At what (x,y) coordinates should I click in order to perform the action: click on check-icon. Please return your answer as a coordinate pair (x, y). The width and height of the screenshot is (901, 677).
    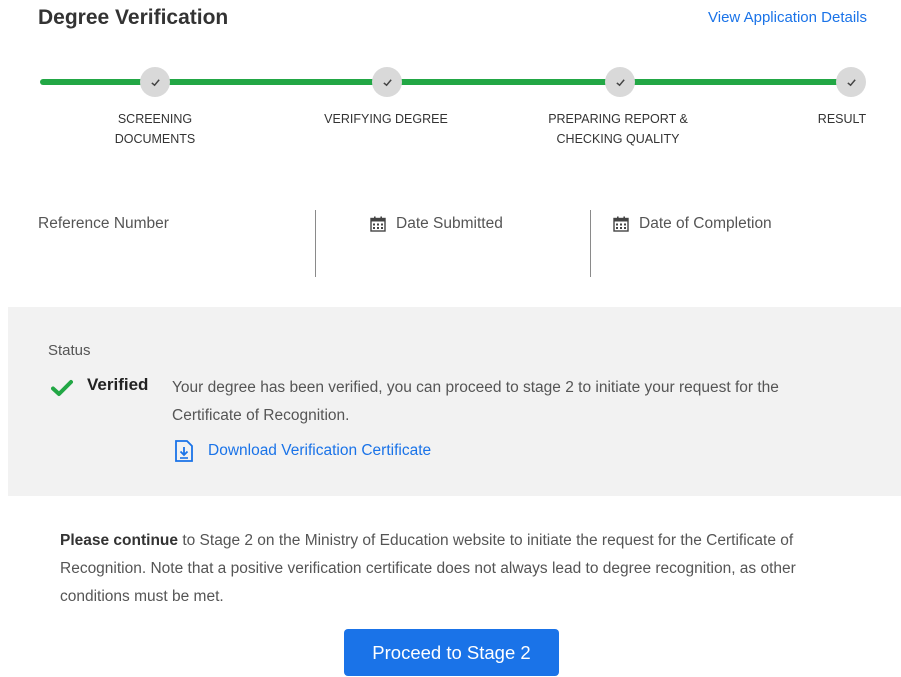
    Looking at the image, I should click on (62, 388).